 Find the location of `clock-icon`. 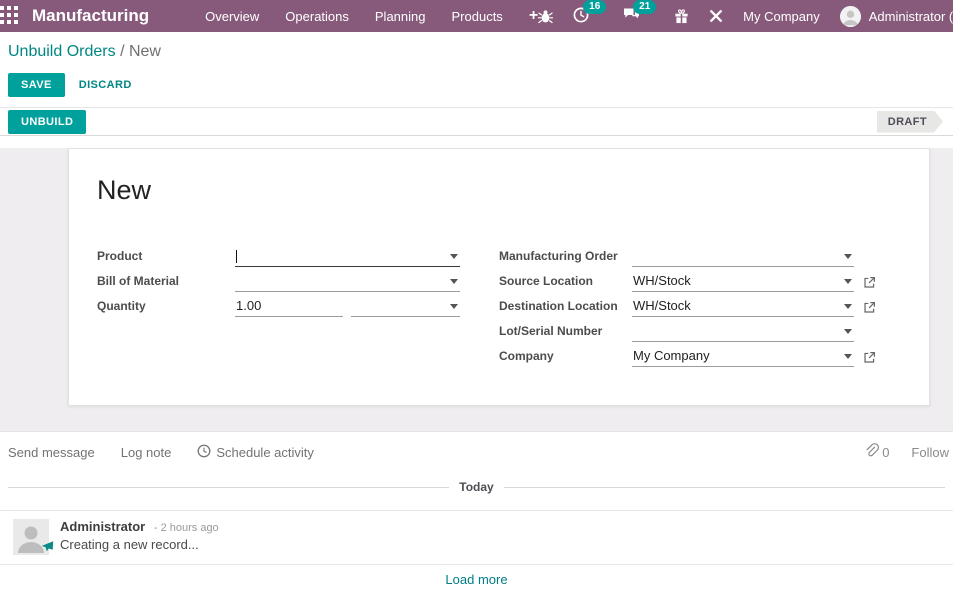

clock-icon is located at coordinates (204, 452).